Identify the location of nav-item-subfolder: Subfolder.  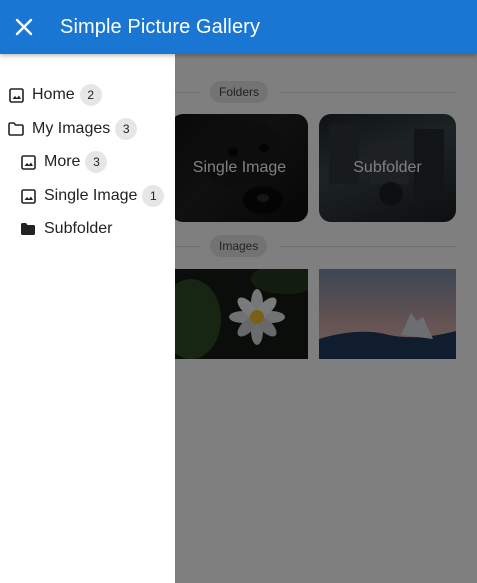
(66, 229).